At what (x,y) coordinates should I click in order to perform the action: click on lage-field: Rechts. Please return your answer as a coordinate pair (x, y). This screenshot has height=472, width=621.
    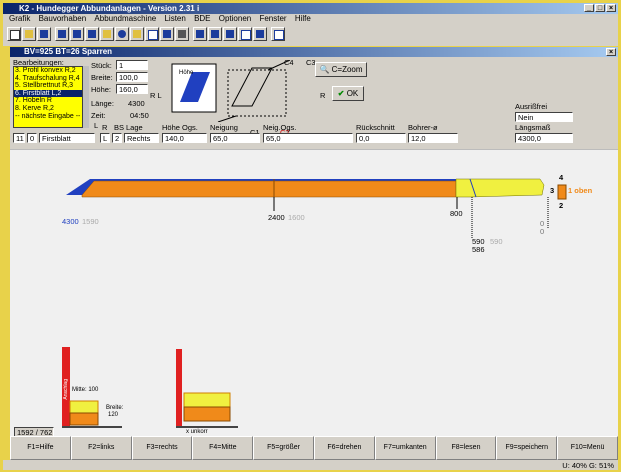
    Looking at the image, I should click on (141, 138).